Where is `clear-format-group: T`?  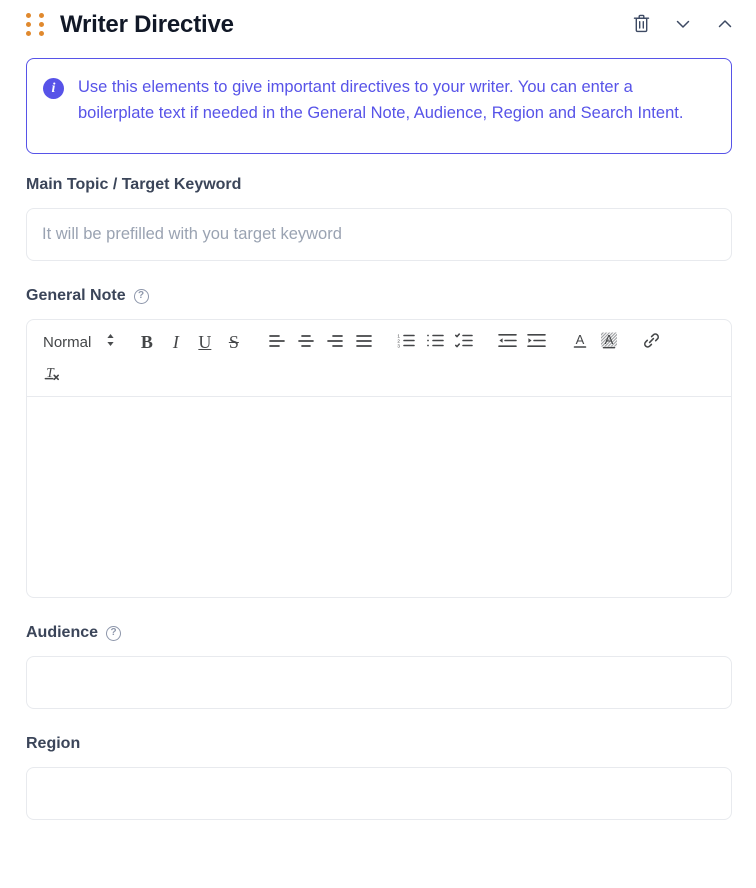
clear-format-group: T is located at coordinates (51, 375).